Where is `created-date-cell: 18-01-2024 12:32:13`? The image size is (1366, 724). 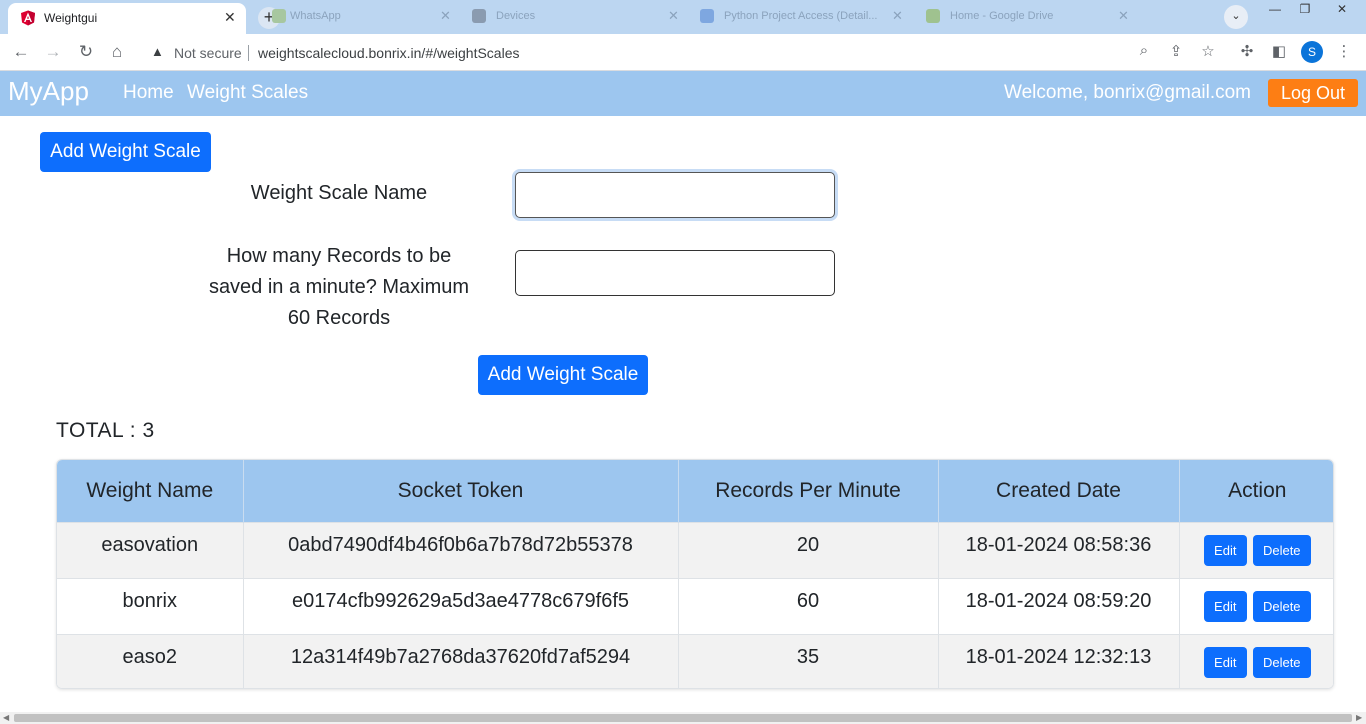
created-date-cell: 18-01-2024 12:32:13 is located at coordinates (1059, 660).